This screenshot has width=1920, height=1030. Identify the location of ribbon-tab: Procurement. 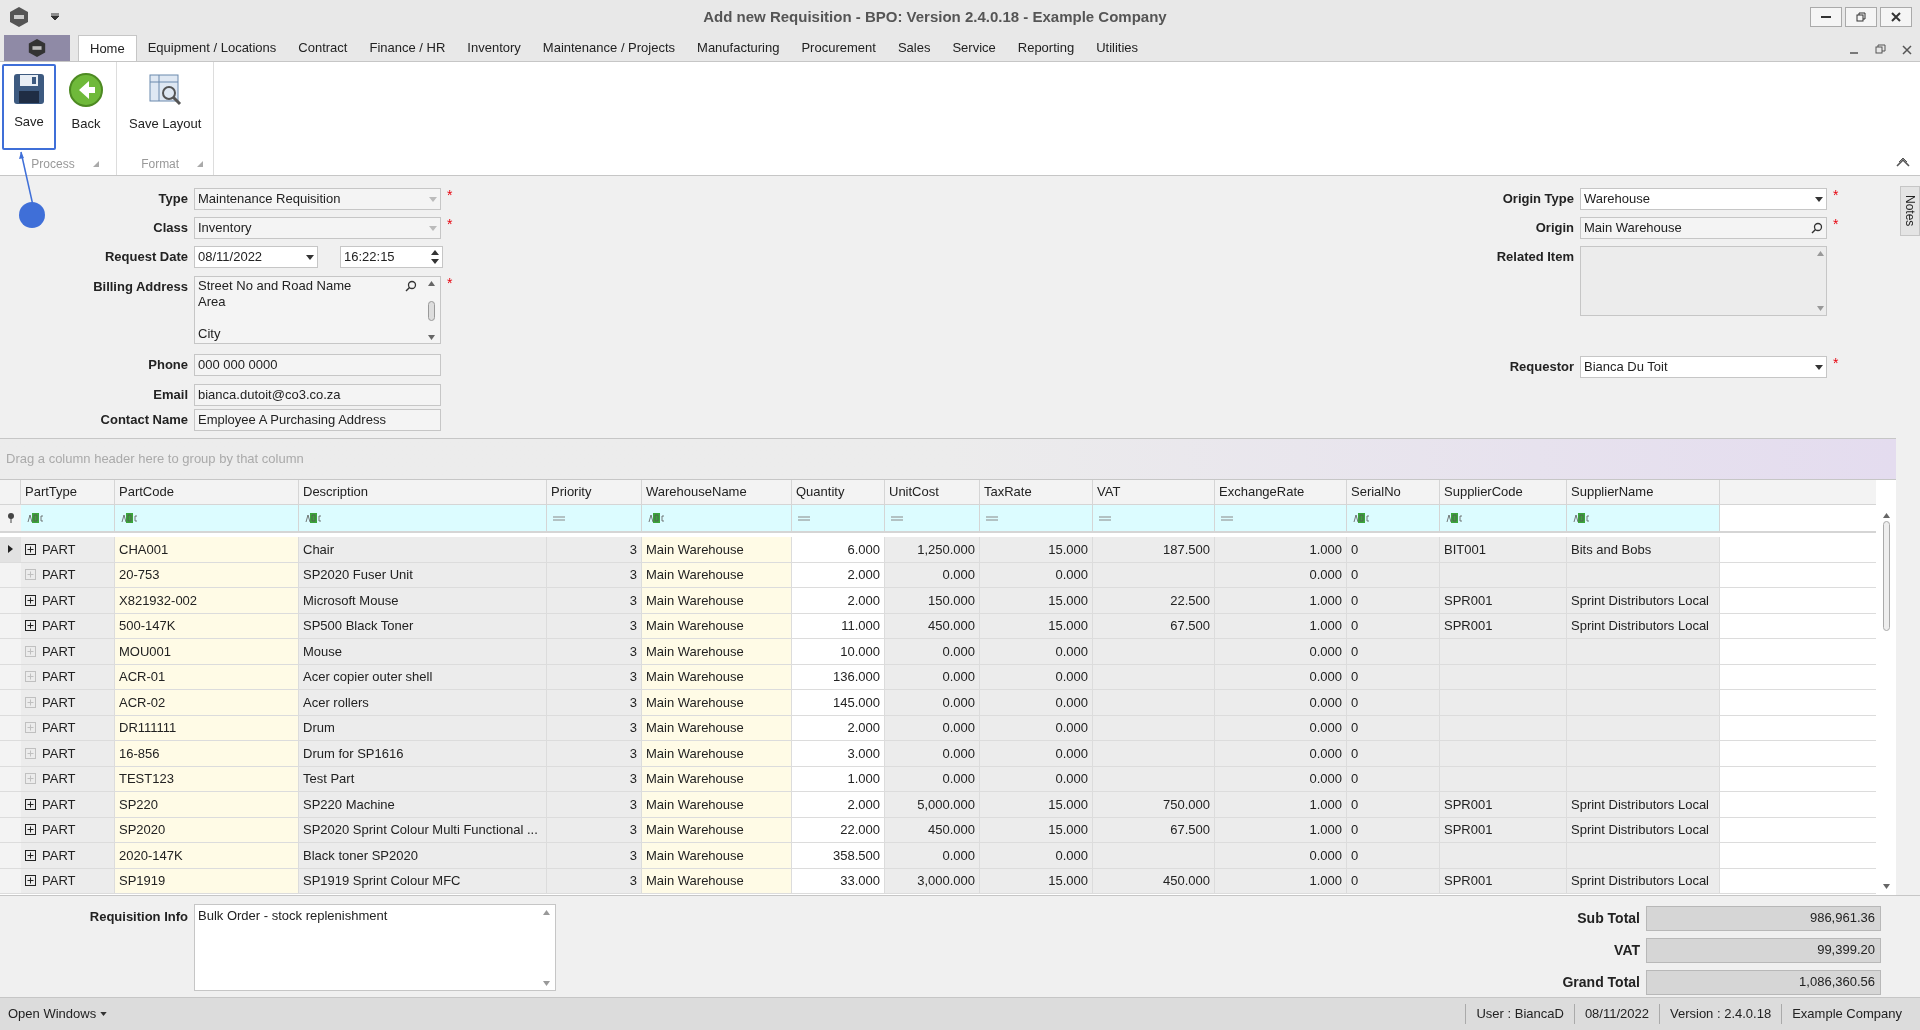
(838, 48).